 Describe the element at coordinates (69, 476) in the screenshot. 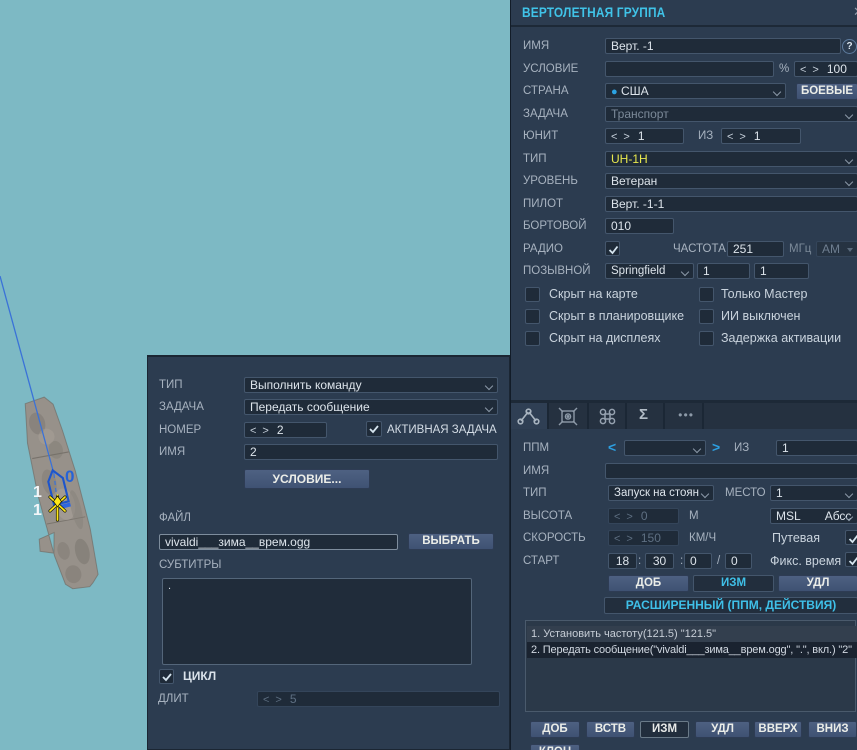

I see `svg-text: 0` at that location.